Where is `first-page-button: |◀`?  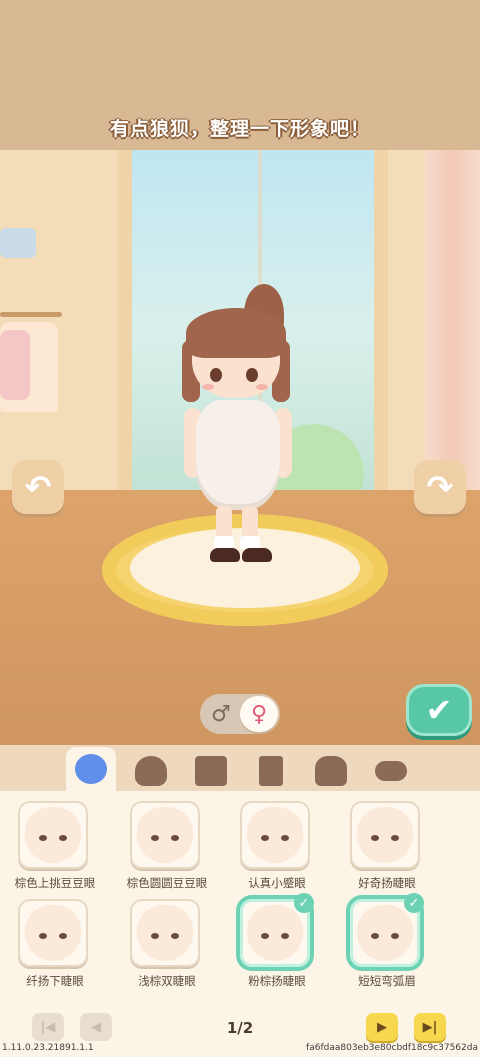 first-page-button: |◀ is located at coordinates (48, 1027).